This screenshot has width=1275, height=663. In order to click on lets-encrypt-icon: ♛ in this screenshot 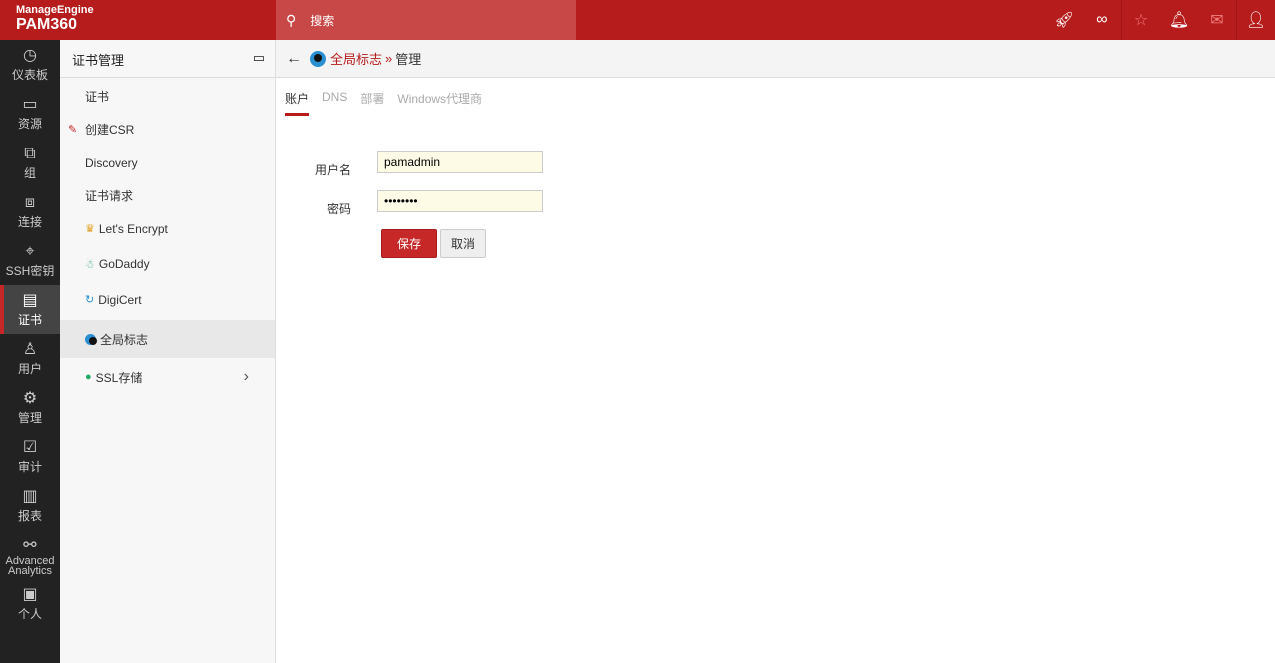, I will do `click(90, 229)`.